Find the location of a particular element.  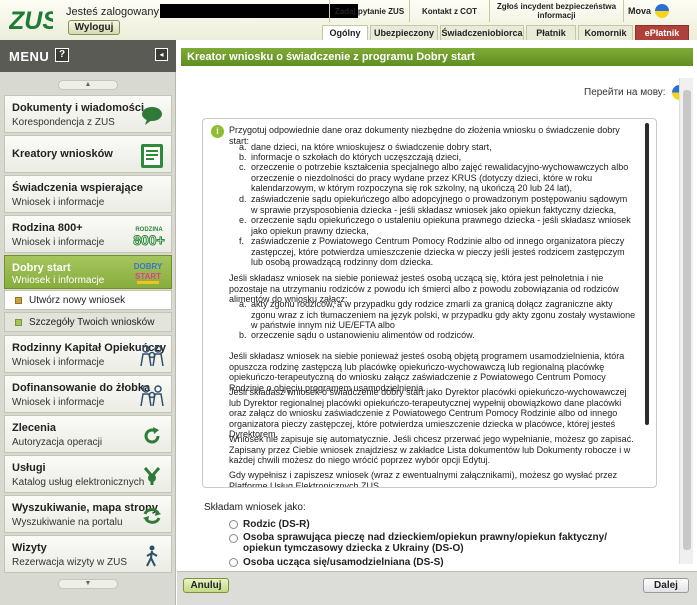

tab-ubezpieczony: Ubezpieczony is located at coordinates (404, 32).